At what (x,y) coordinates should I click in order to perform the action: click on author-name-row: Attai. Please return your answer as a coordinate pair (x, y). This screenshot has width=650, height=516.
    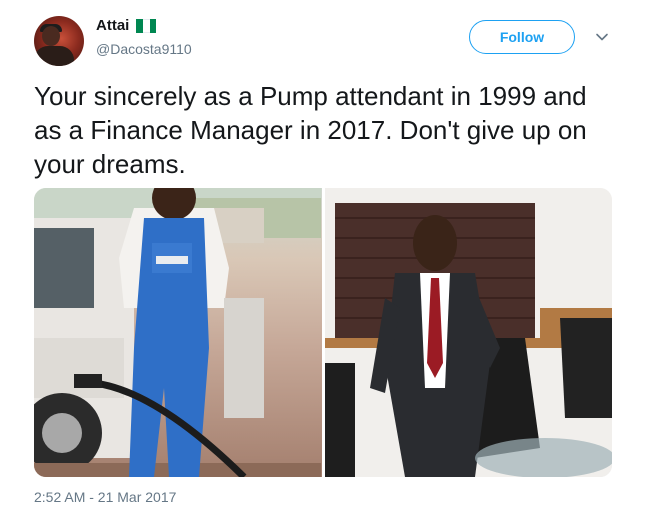
    Looking at the image, I should click on (126, 25).